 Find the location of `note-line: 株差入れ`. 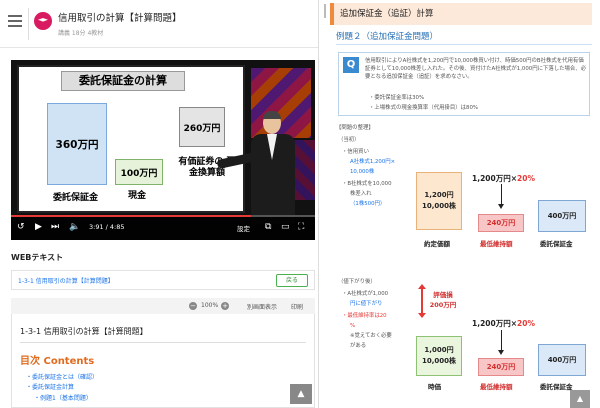

note-line: 株差入れ is located at coordinates (361, 194).